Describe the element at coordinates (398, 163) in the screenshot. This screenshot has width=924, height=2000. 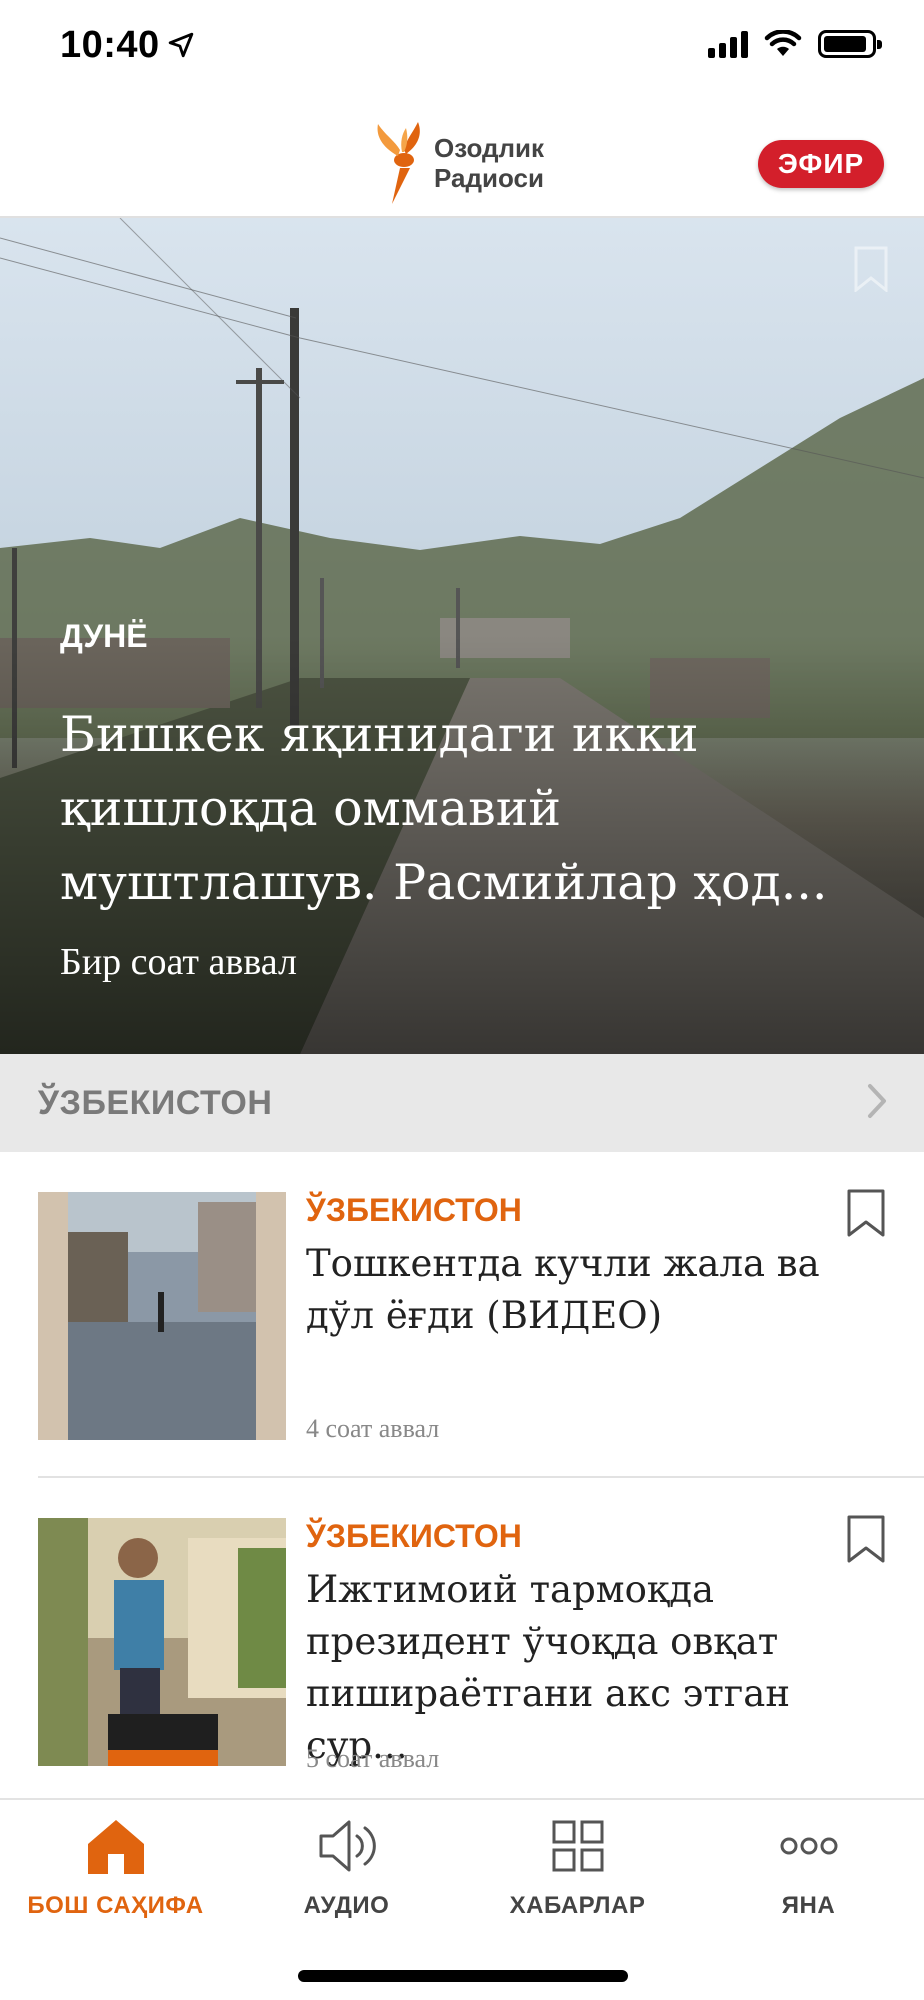
I see `torch-logo-icon` at that location.